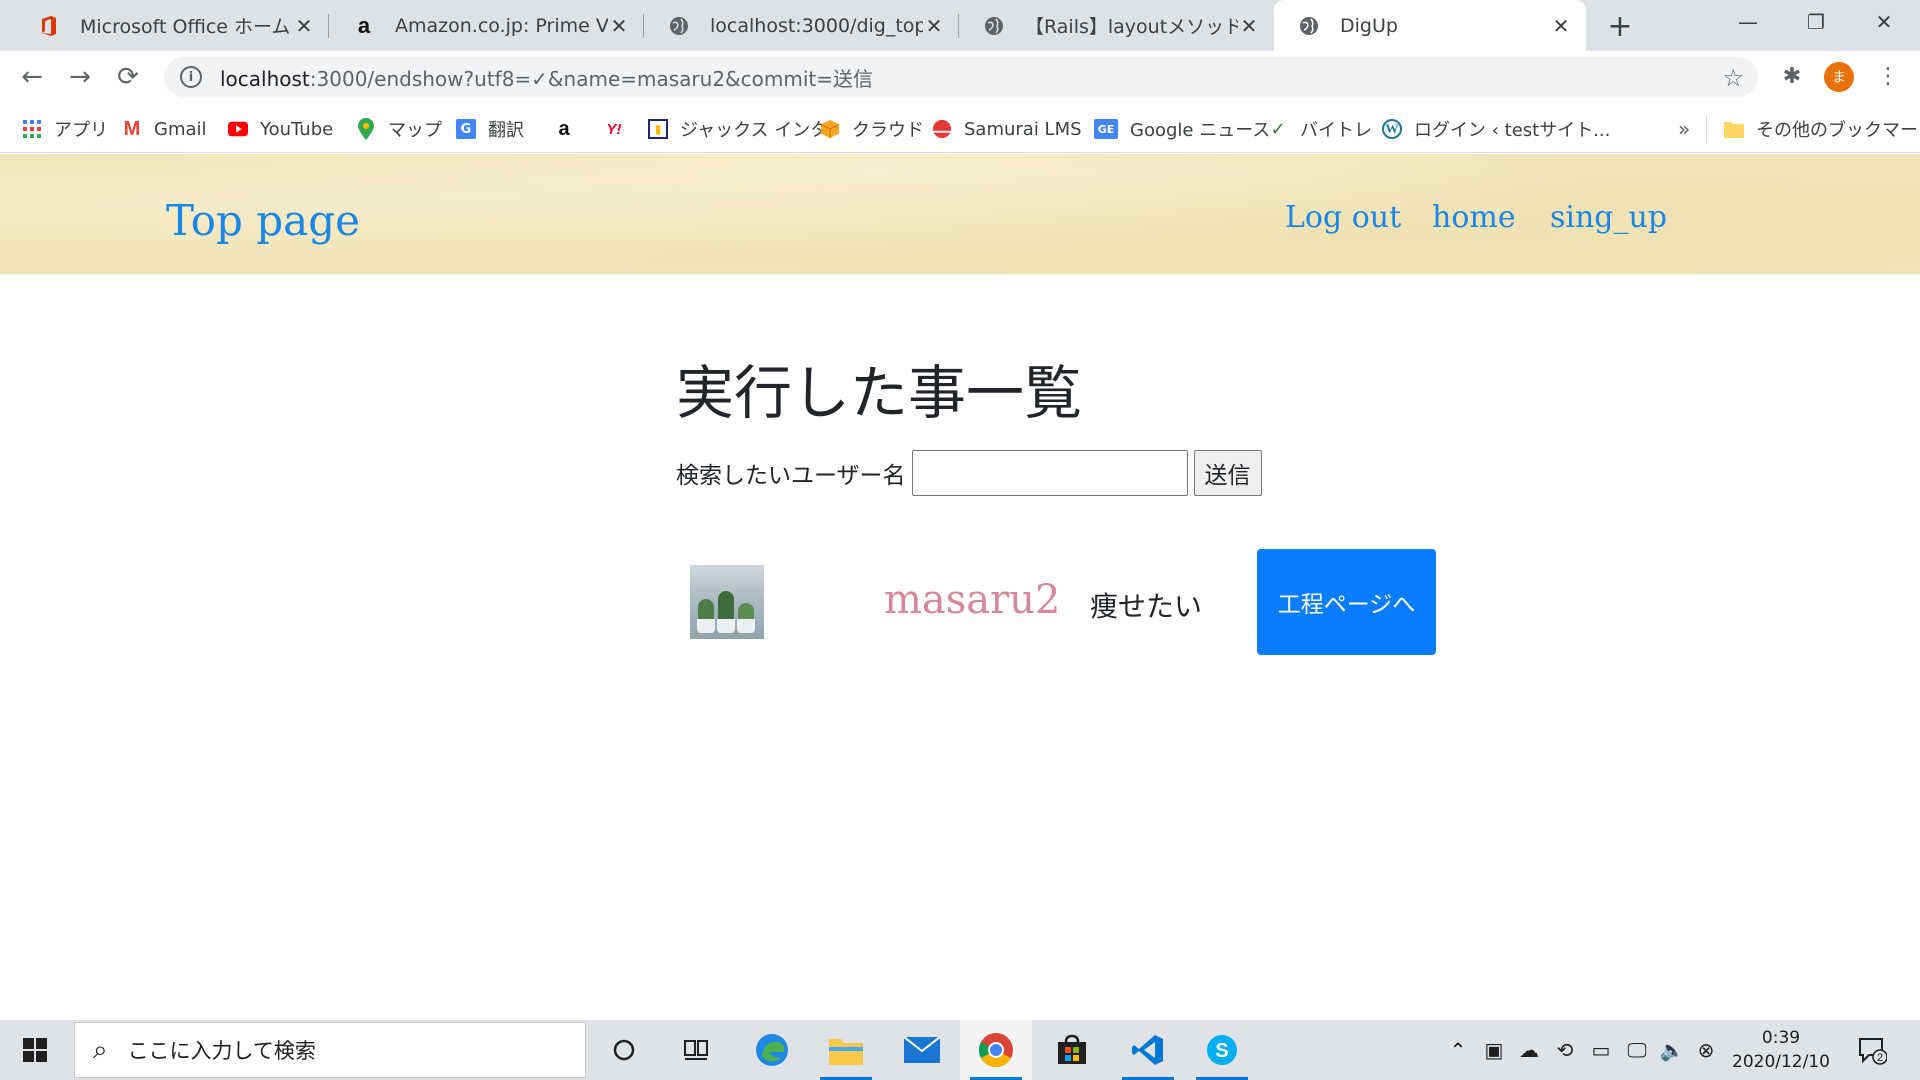 This screenshot has width=1920, height=1080. I want to click on back-button: ←, so click(32, 77).